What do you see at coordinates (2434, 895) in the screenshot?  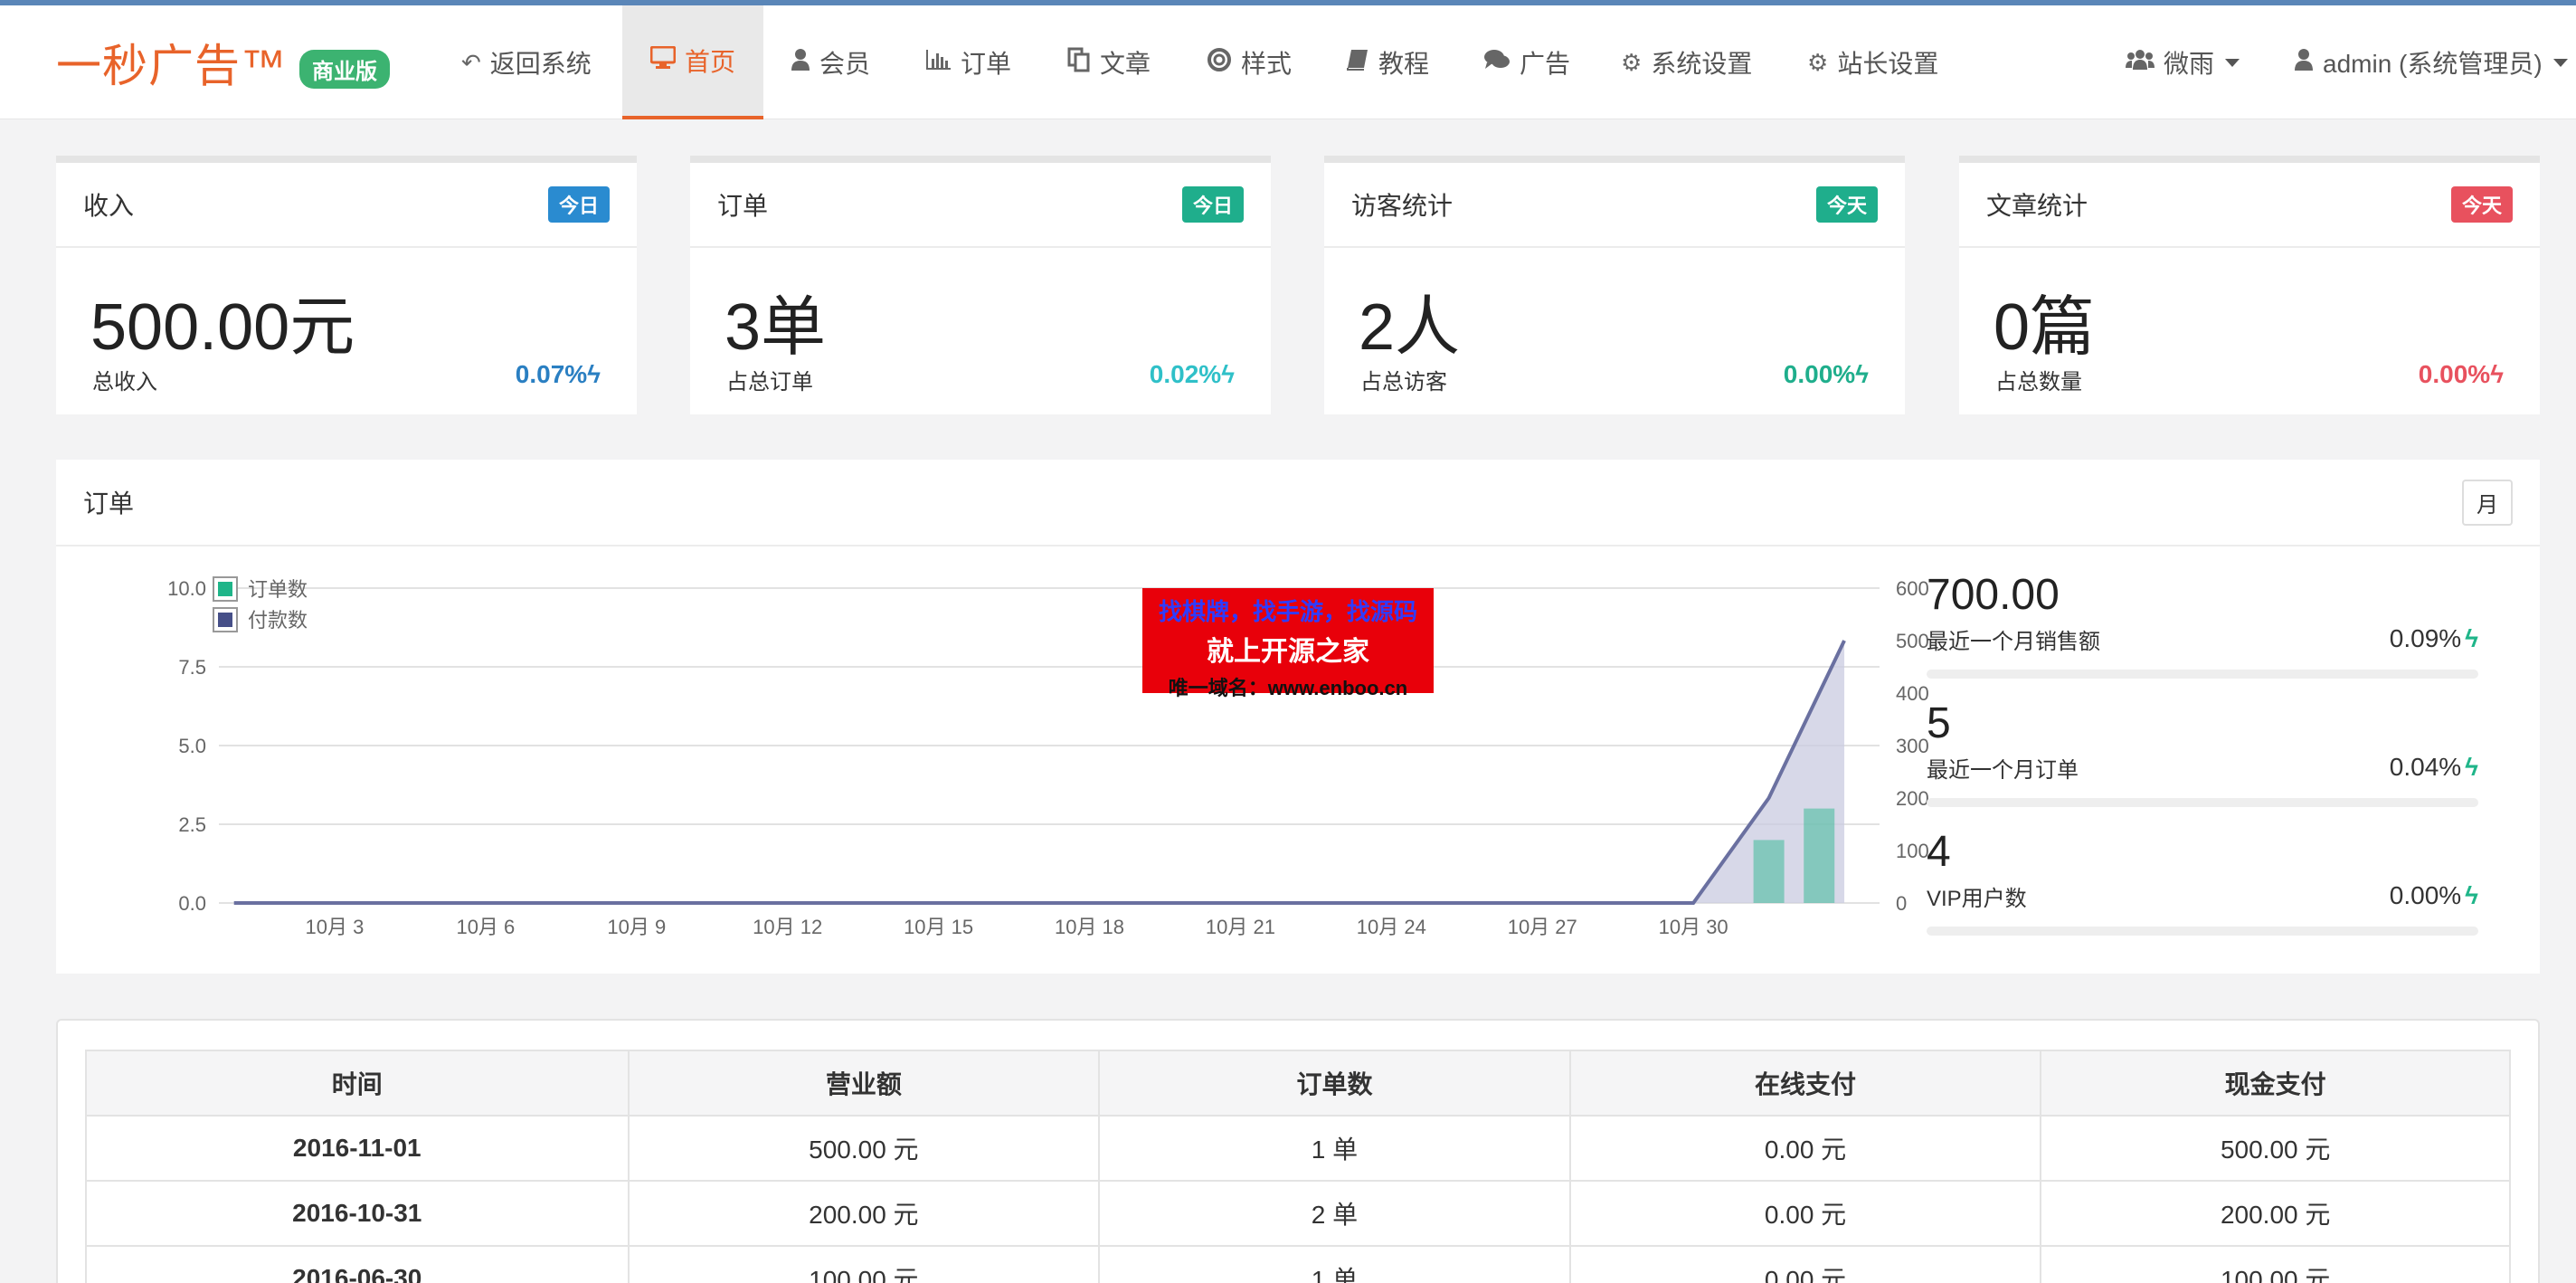 I see `stat-percent: 0.00% ϟ` at bounding box center [2434, 895].